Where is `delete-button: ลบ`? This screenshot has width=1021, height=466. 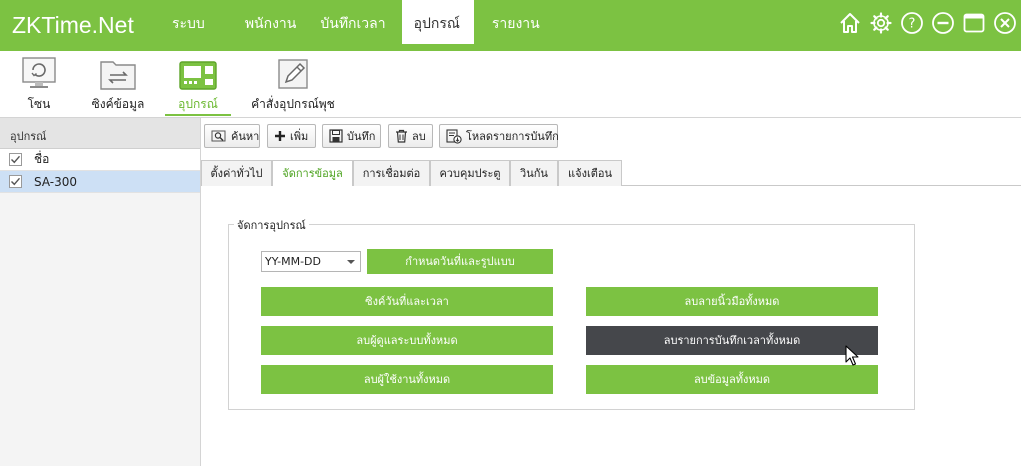 delete-button: ลบ is located at coordinates (410, 136).